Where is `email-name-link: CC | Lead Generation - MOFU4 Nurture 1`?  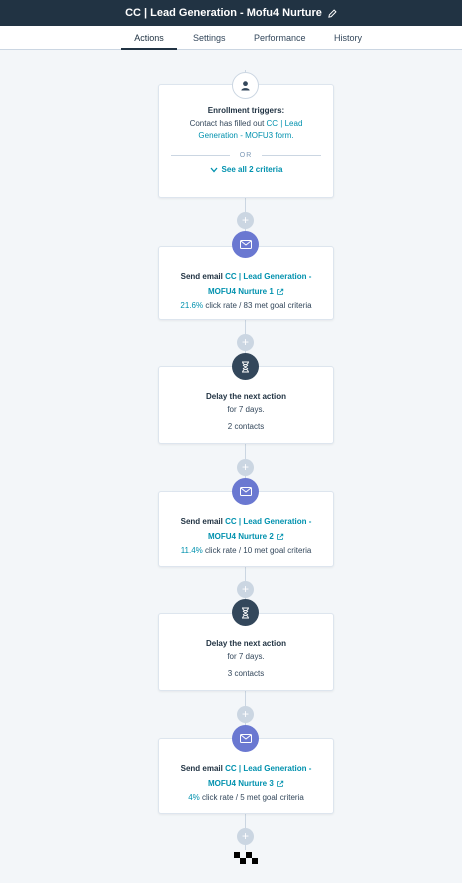 email-name-link: CC | Lead Generation - MOFU4 Nurture 1 is located at coordinates (259, 284).